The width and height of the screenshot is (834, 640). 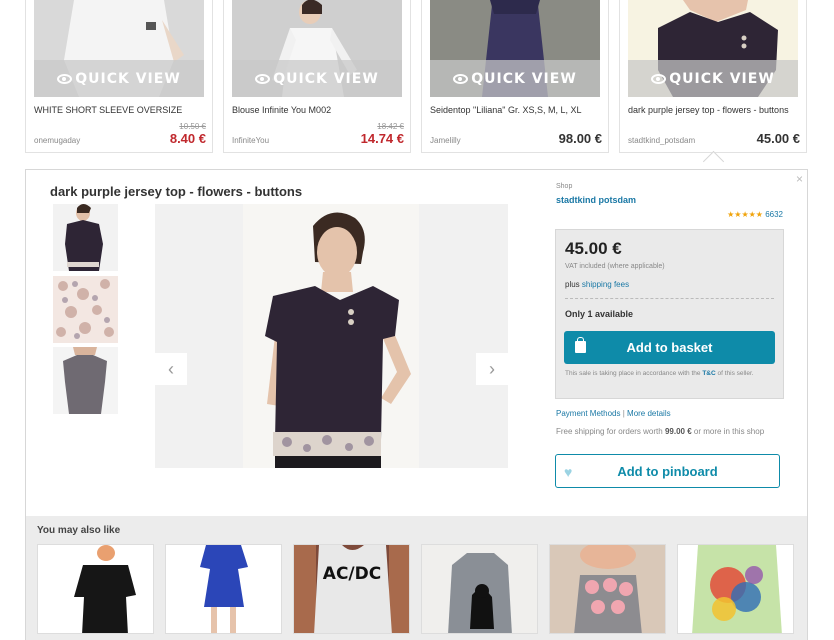 What do you see at coordinates (615, 266) in the screenshot?
I see `vat-note: VAT included (where applicable)` at bounding box center [615, 266].